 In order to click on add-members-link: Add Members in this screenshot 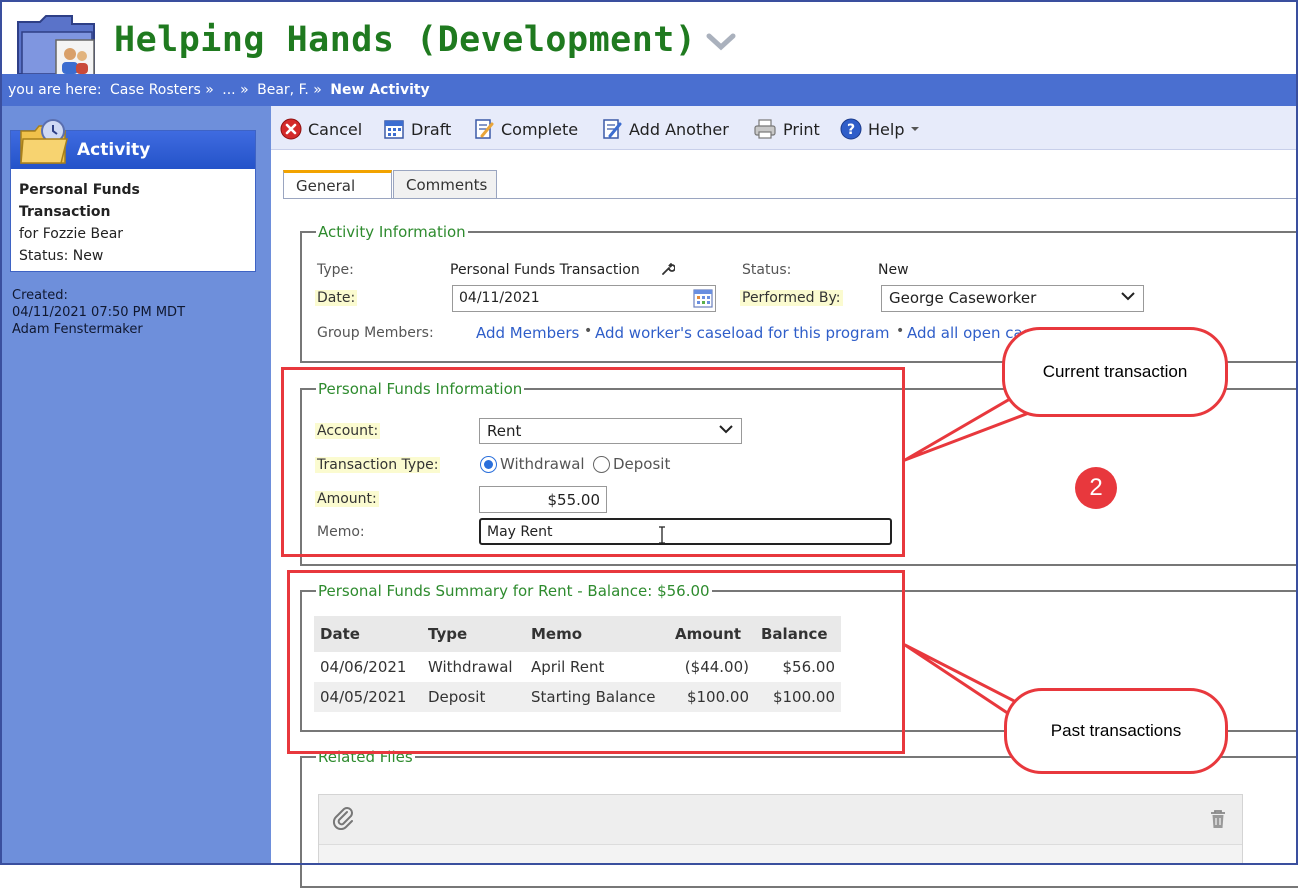, I will do `click(527, 333)`.